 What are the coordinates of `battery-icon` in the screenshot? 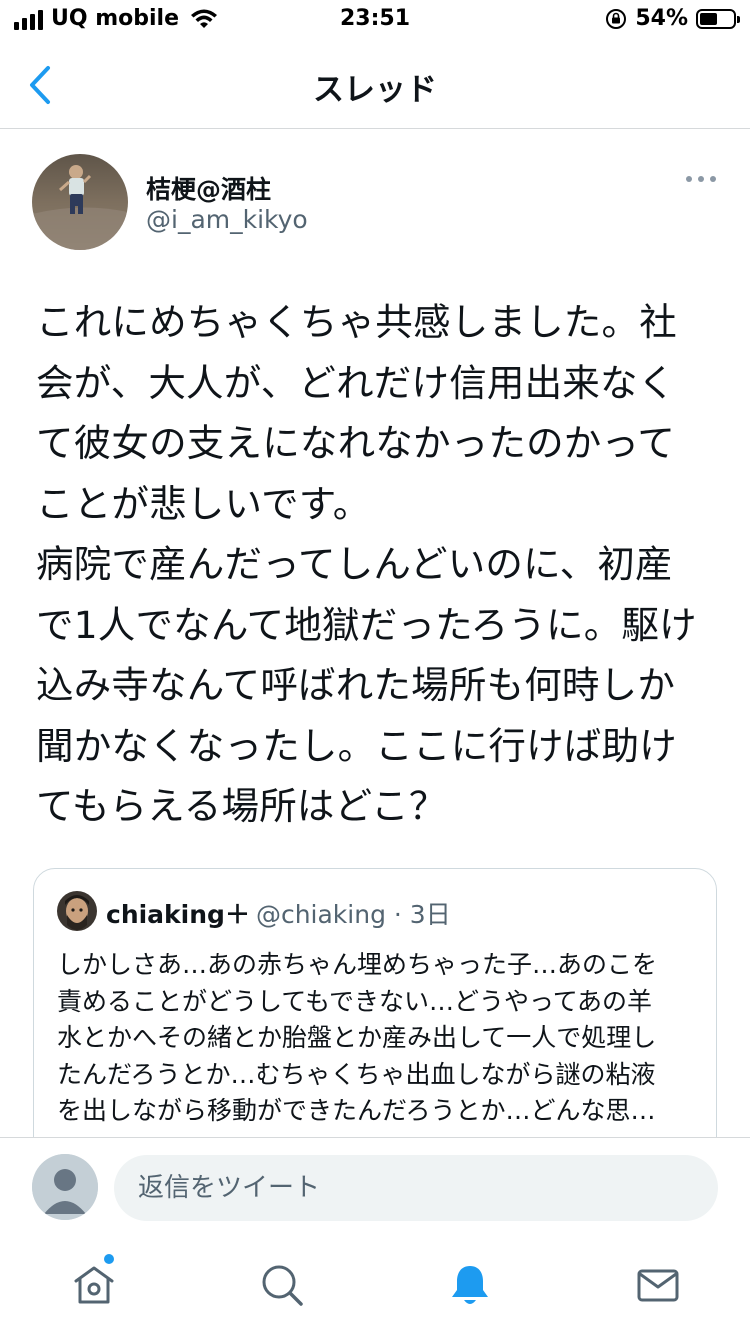 It's located at (718, 18).